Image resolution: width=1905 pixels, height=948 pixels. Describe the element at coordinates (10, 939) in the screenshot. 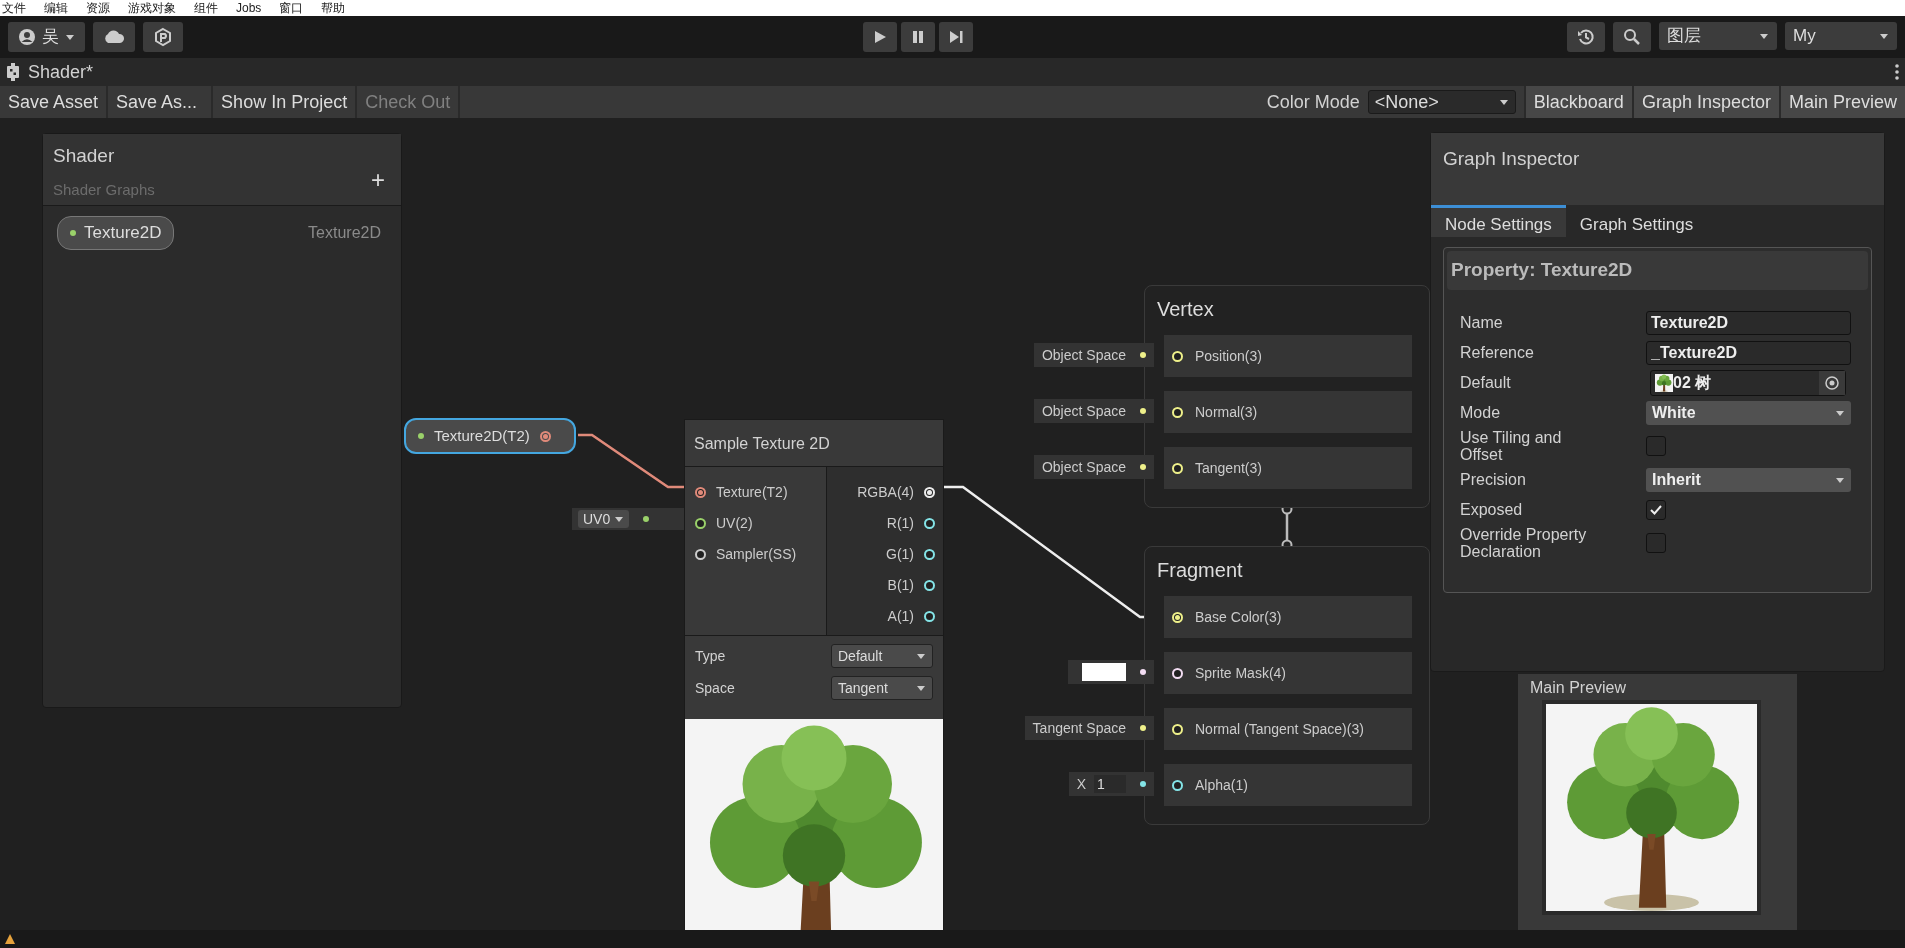

I see `warning-icon` at that location.